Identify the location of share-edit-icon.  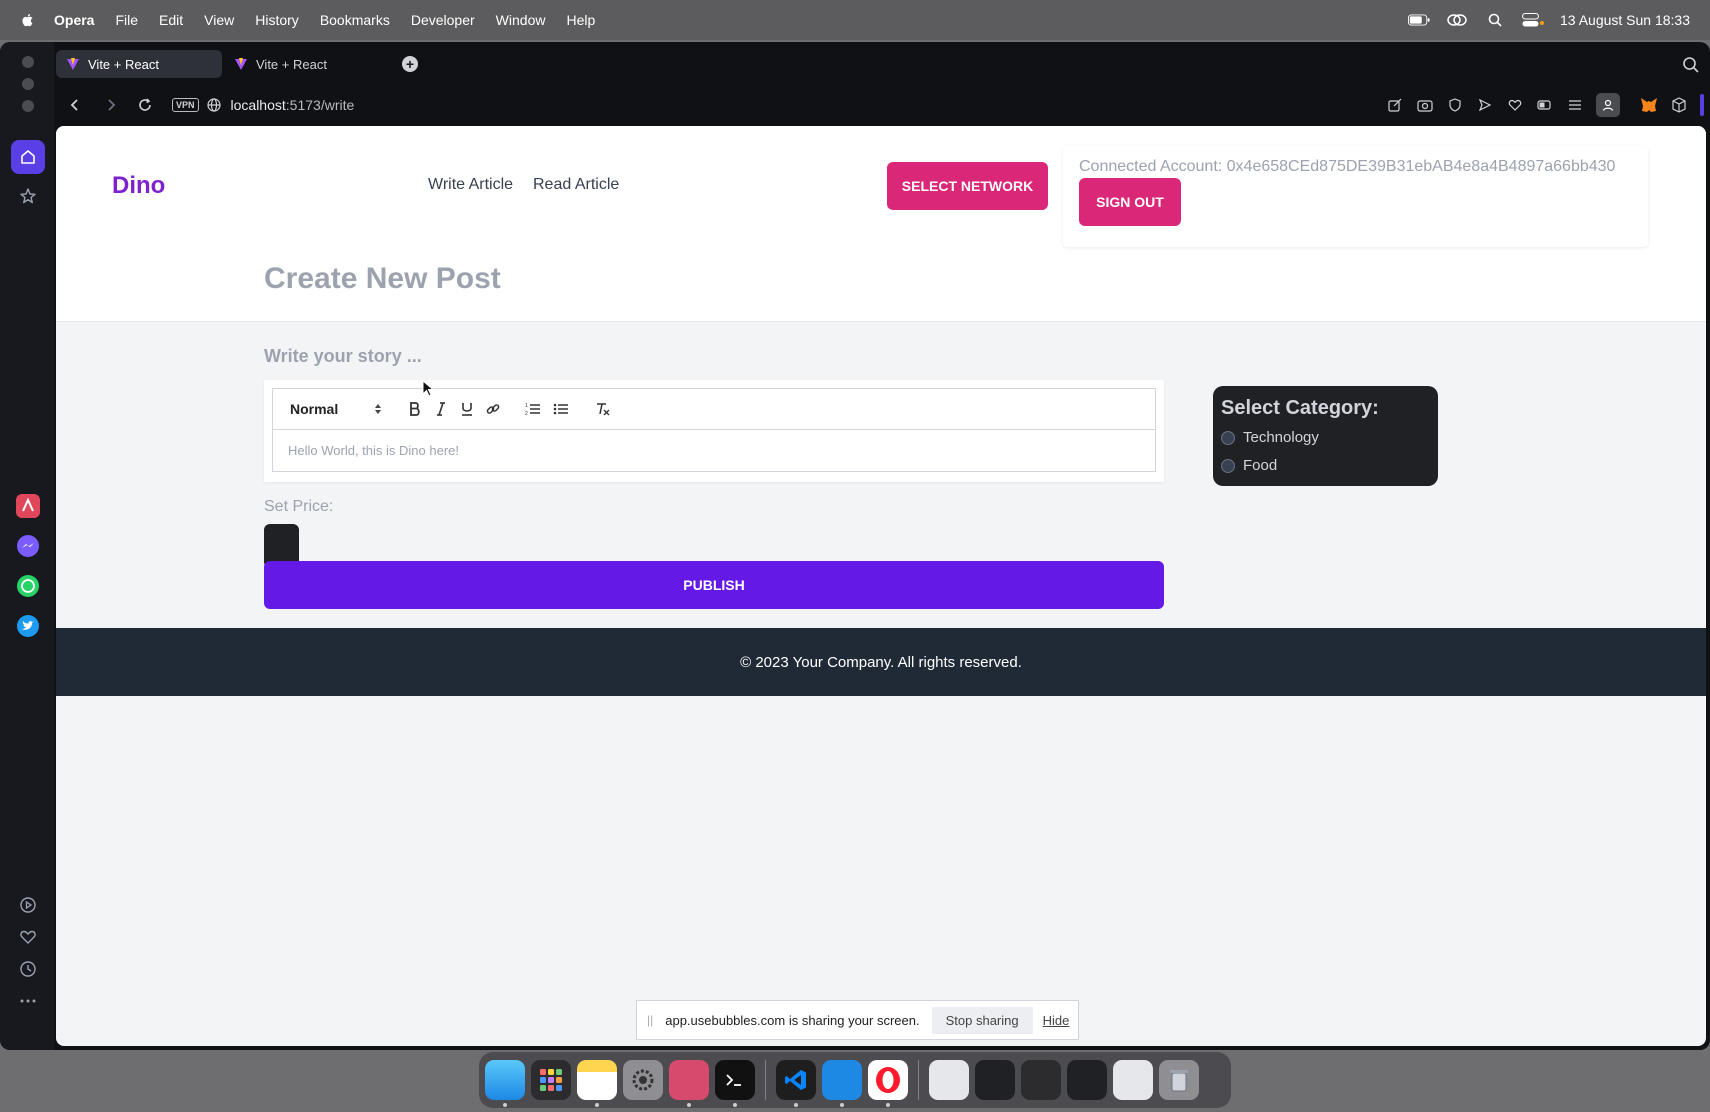
(1395, 105).